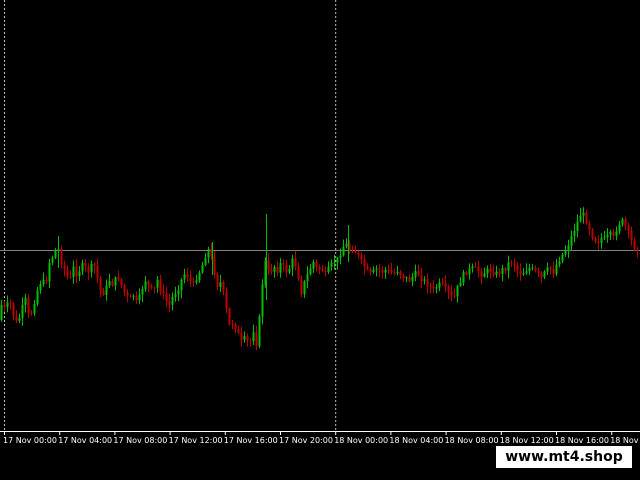 This screenshot has height=480, width=640. I want to click on x-tick-label: 17 Nov 16:00, so click(251, 440).